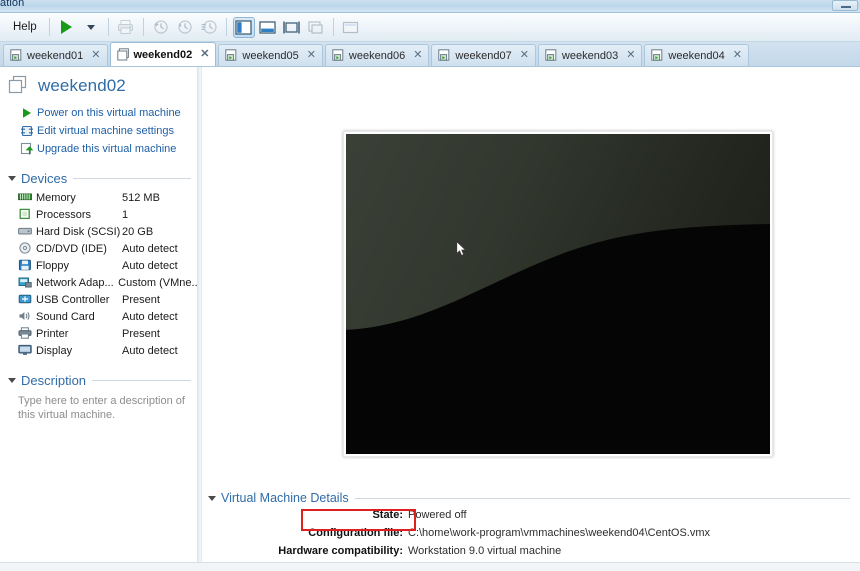  I want to click on device-value: Present, so click(141, 299).